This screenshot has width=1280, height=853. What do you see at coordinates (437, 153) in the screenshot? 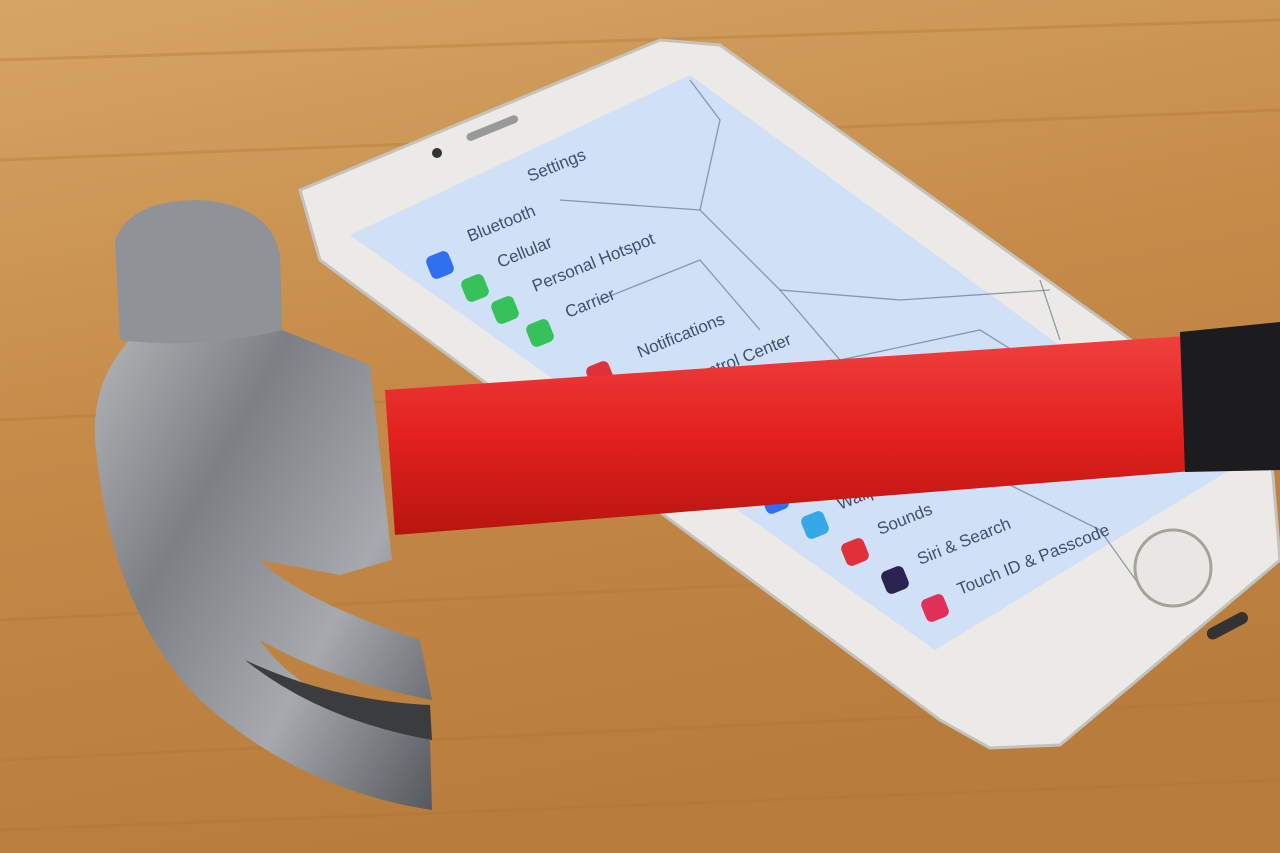
I see `front-camera` at bounding box center [437, 153].